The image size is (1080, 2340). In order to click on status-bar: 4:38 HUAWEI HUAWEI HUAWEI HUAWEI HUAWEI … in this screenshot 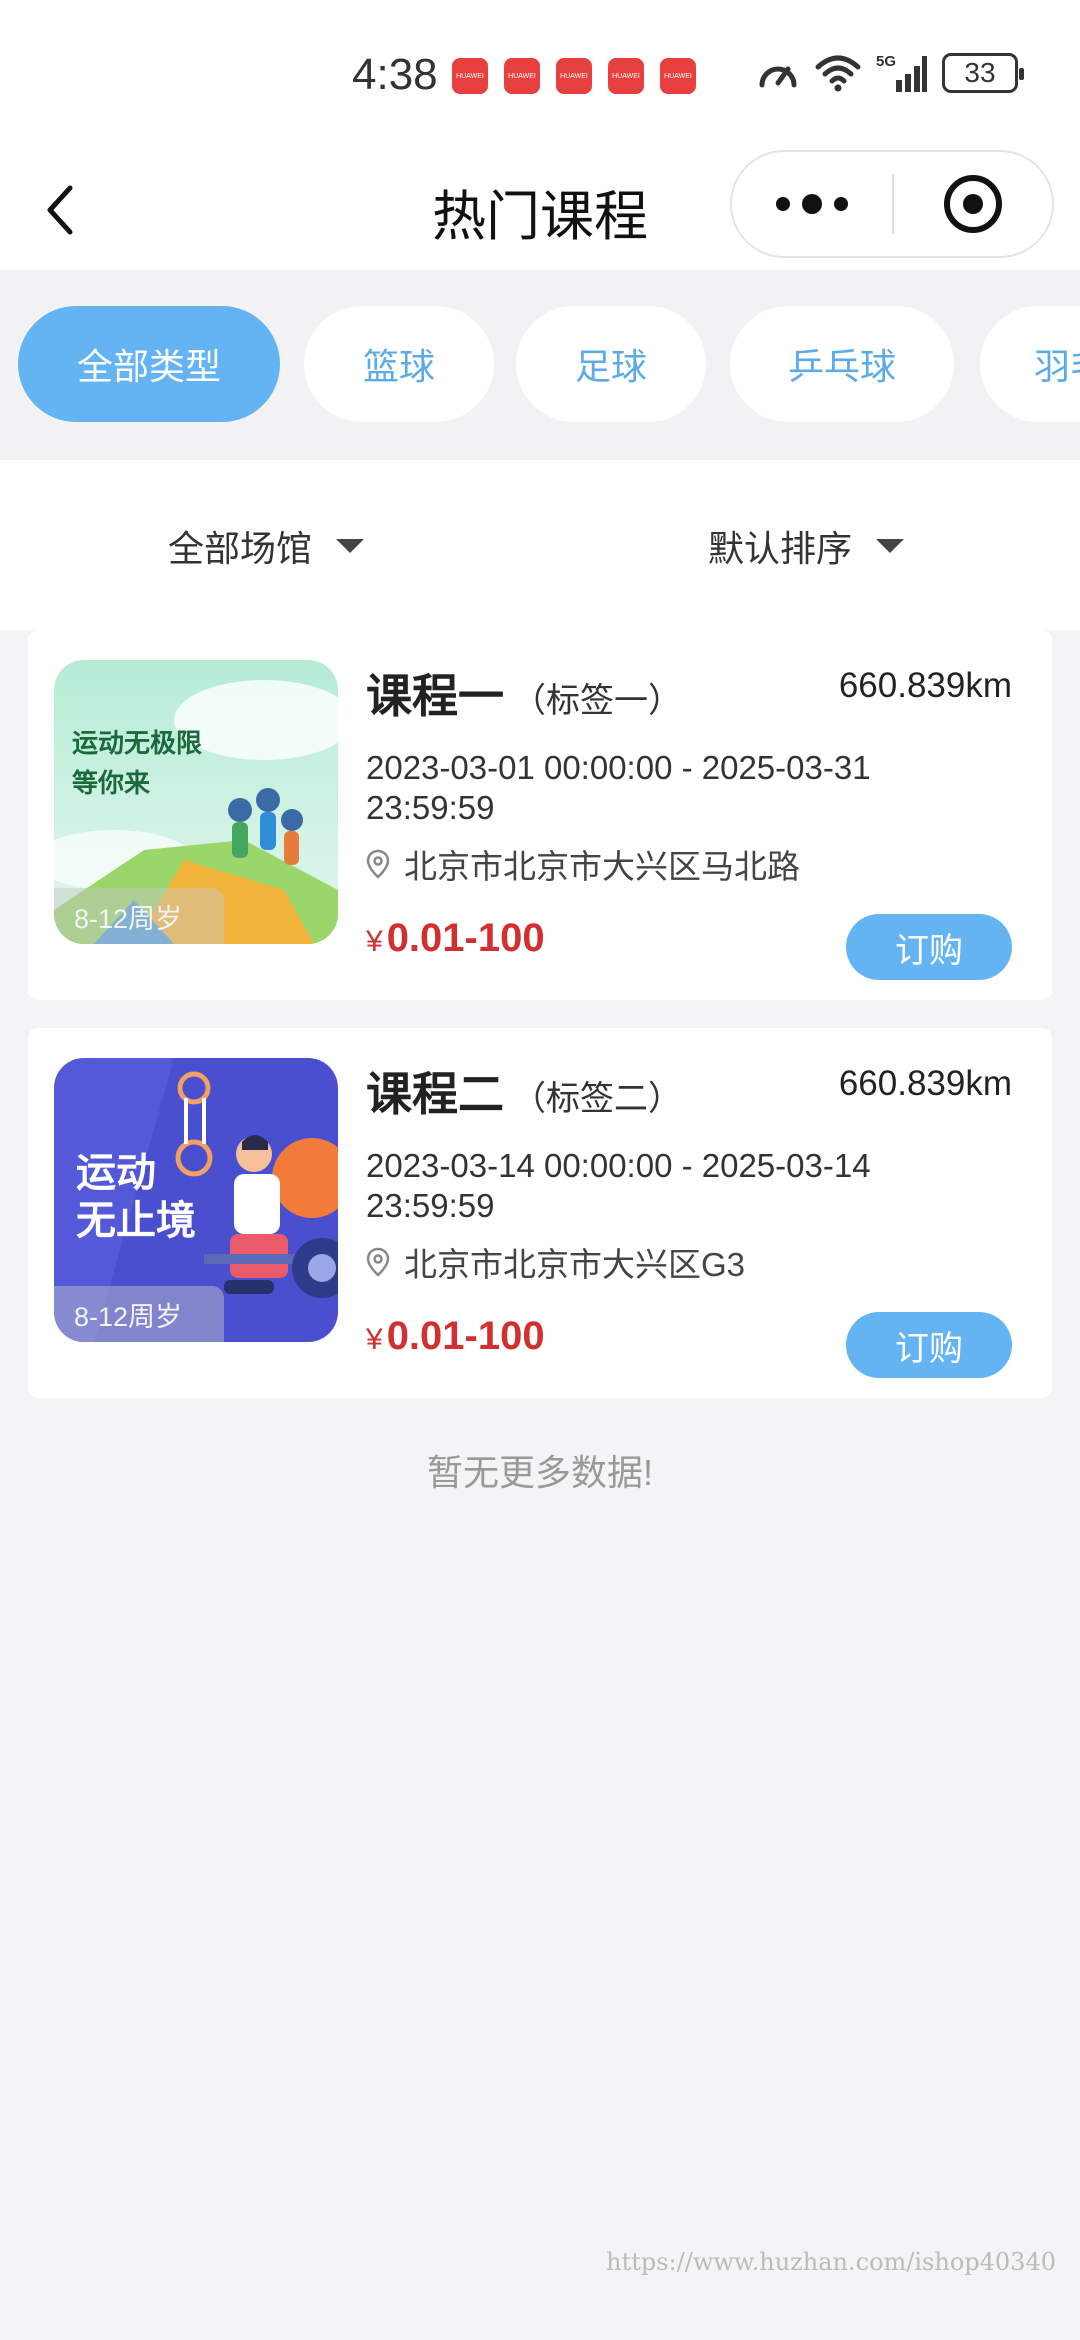, I will do `click(540, 75)`.